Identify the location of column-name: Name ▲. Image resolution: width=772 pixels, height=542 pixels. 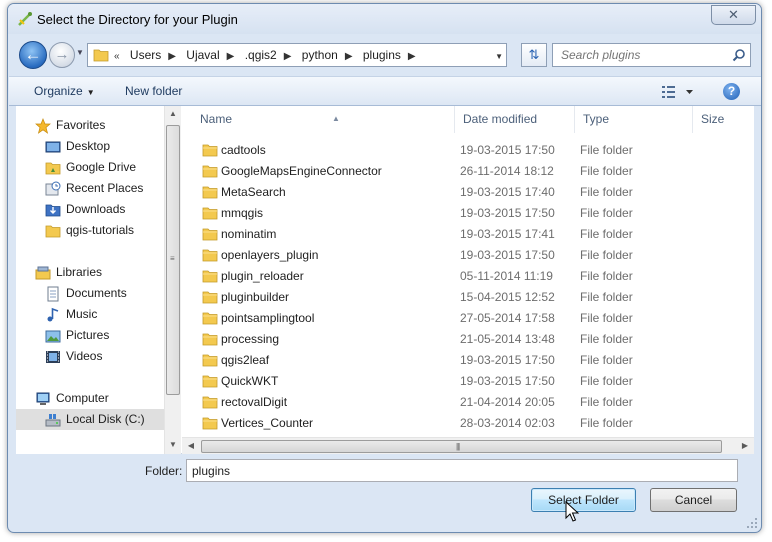
(323, 119).